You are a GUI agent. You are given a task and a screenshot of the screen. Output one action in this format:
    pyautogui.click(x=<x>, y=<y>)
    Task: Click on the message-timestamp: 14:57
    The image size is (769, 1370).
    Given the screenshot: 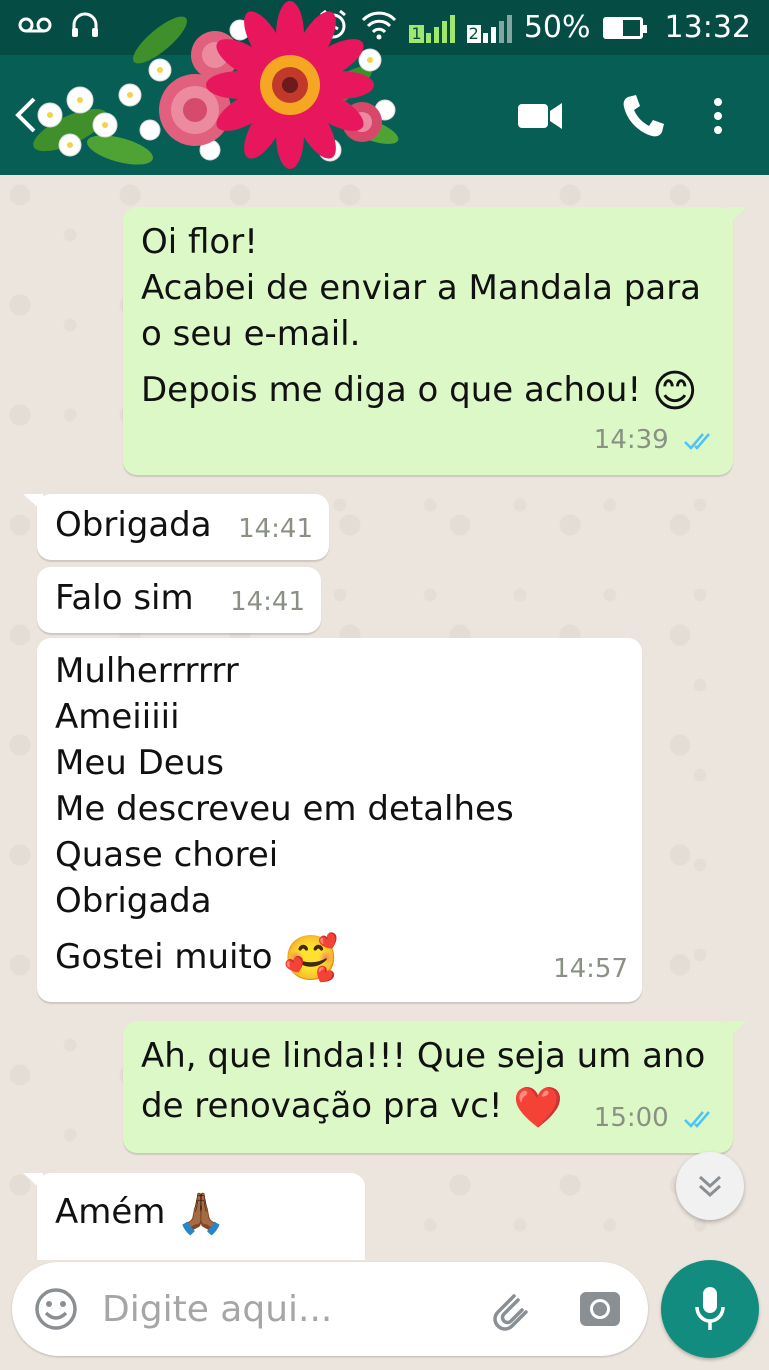 What is the action you would take?
    pyautogui.click(x=590, y=969)
    